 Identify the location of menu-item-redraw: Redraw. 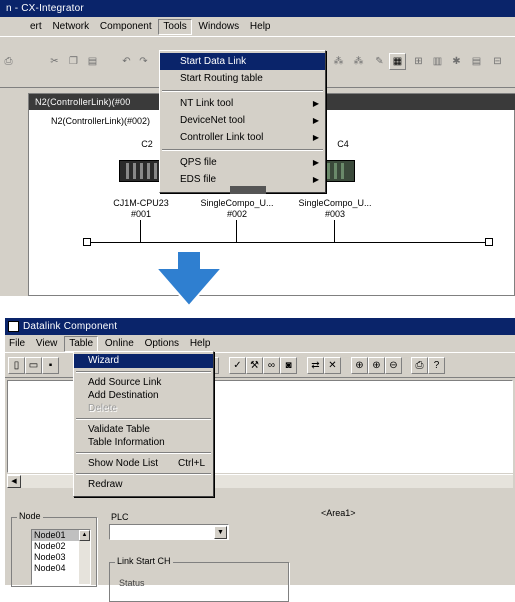
(143, 484).